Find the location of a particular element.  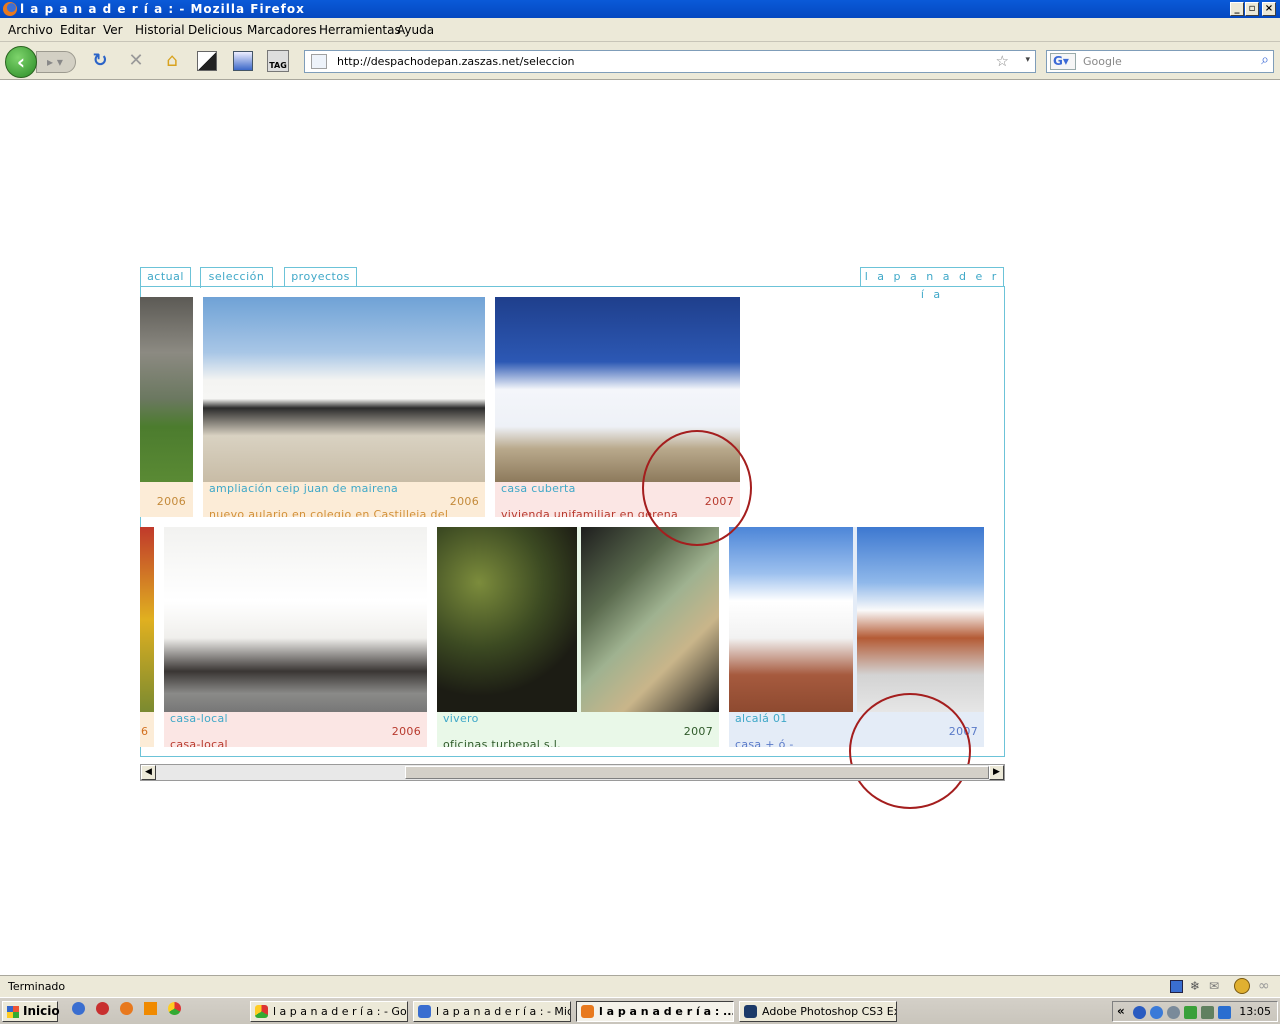

stop-icon: ✕ is located at coordinates (136, 61).